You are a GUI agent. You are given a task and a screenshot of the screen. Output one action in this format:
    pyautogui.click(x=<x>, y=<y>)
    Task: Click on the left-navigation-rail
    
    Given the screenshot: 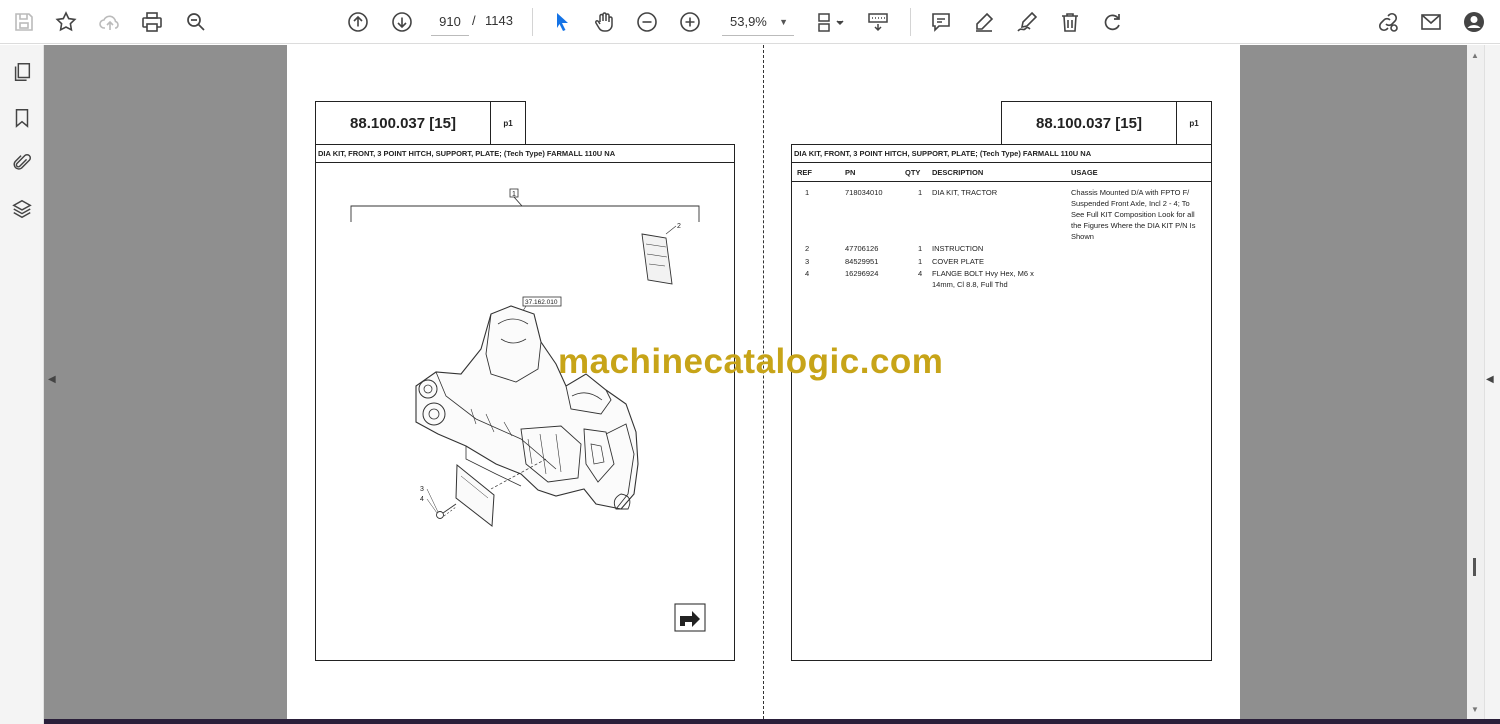 What is the action you would take?
    pyautogui.click(x=22, y=384)
    